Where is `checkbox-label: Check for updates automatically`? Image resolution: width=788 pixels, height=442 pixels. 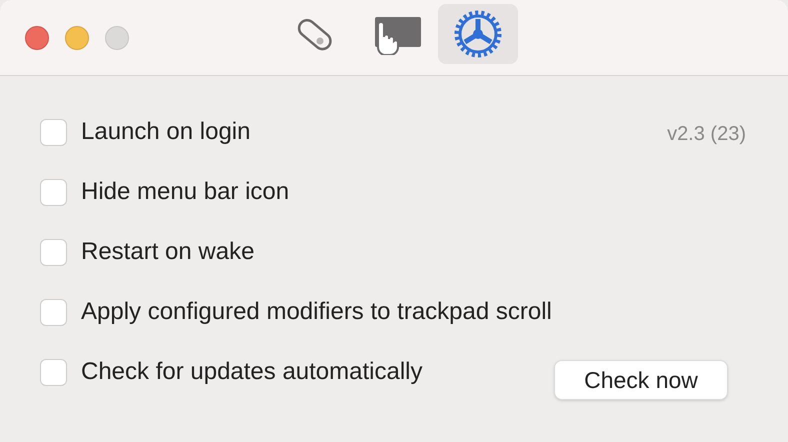 checkbox-label: Check for updates automatically is located at coordinates (252, 372).